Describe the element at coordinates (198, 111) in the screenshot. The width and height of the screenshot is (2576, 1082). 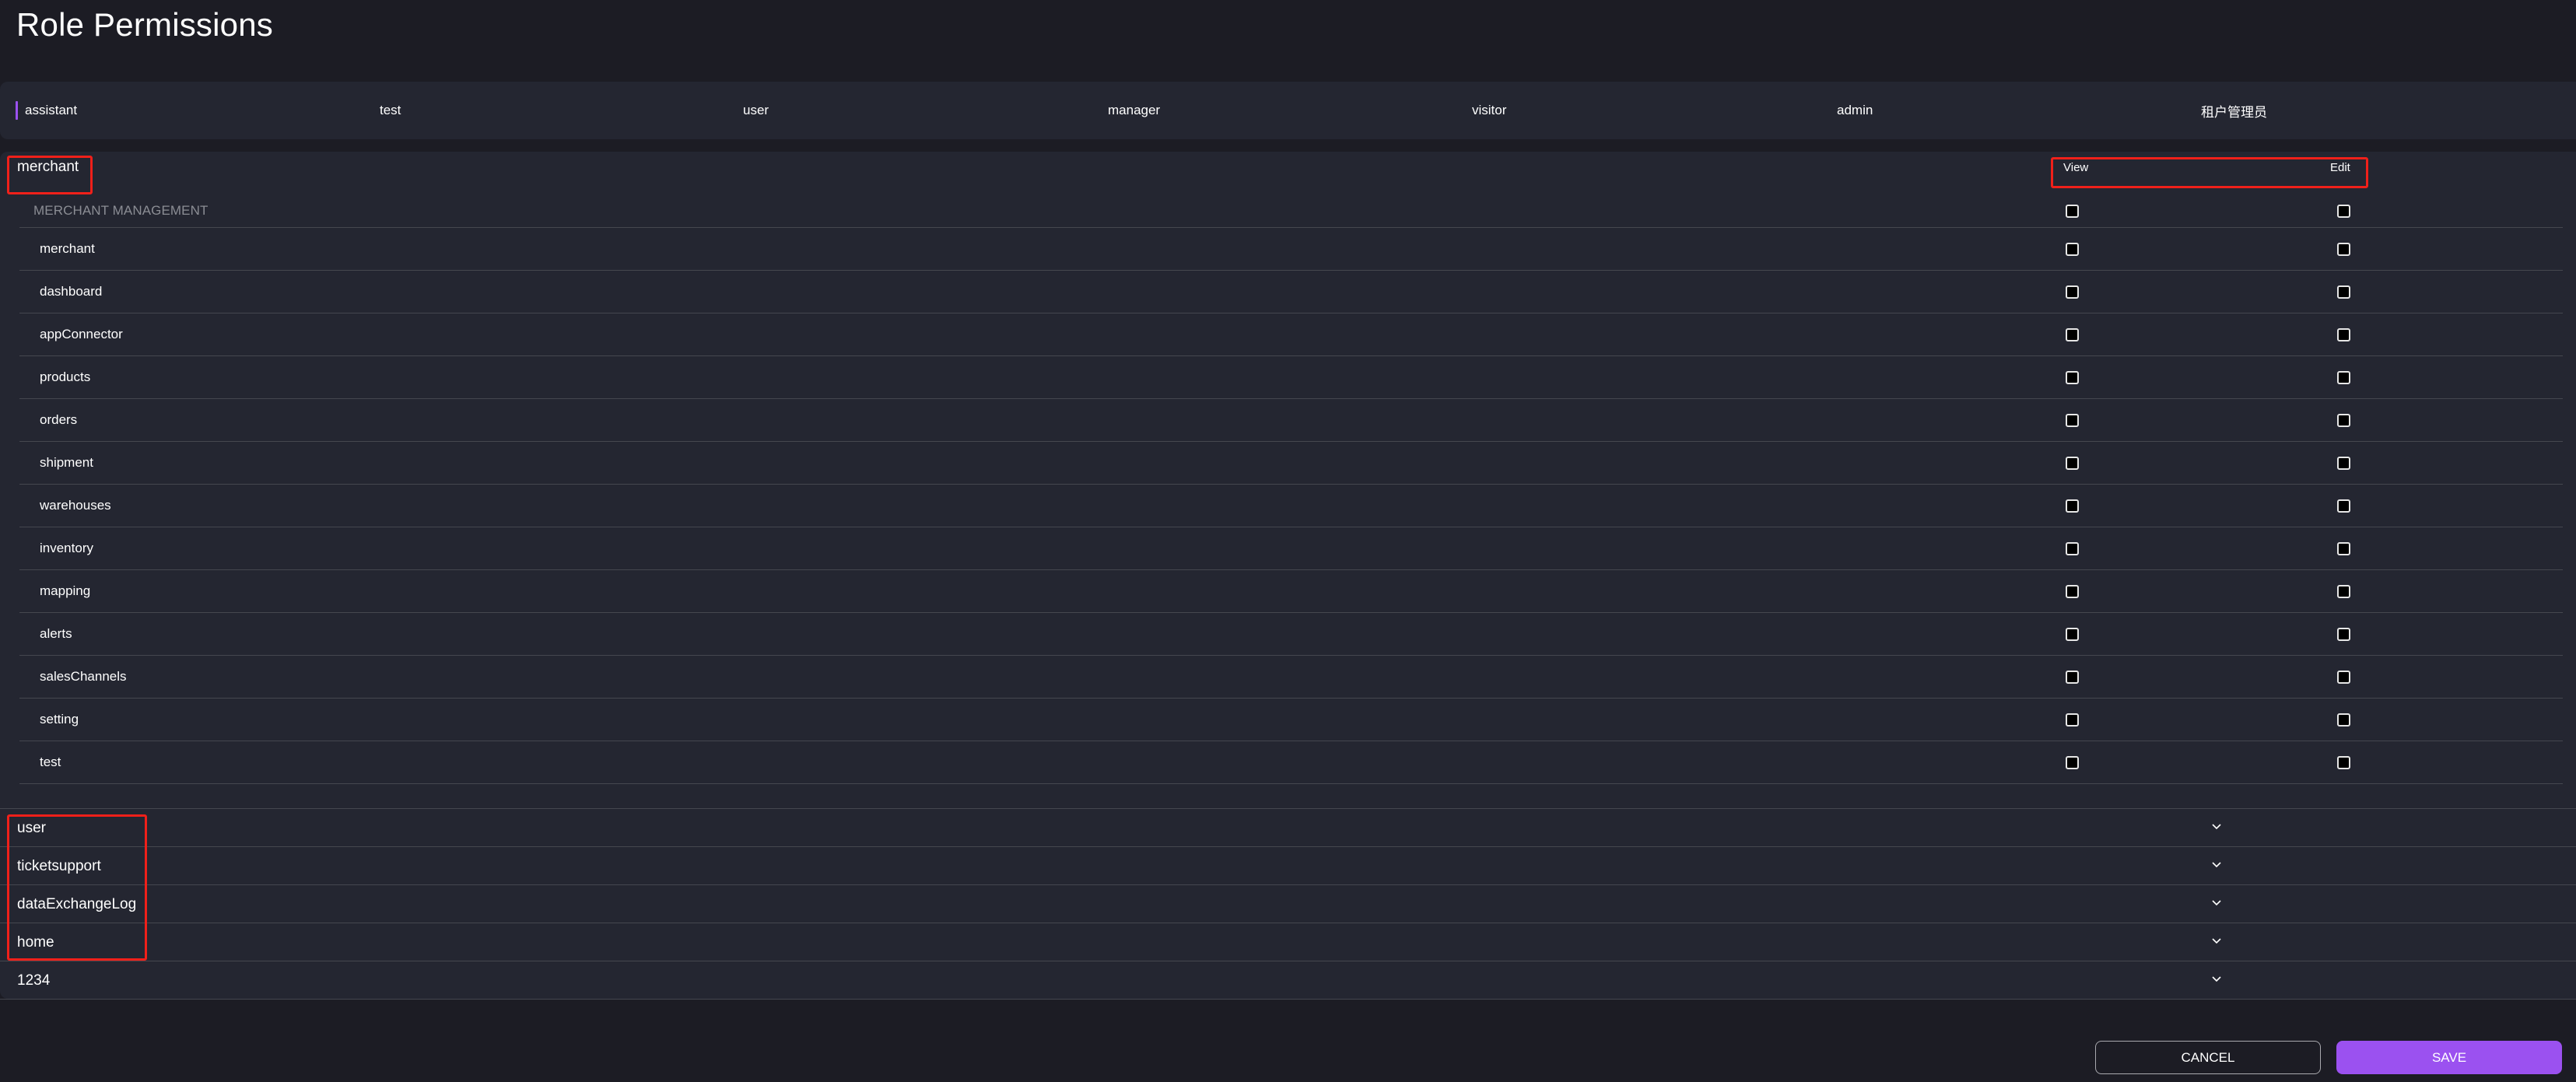
I see `role-tab-assistant: assistant` at that location.